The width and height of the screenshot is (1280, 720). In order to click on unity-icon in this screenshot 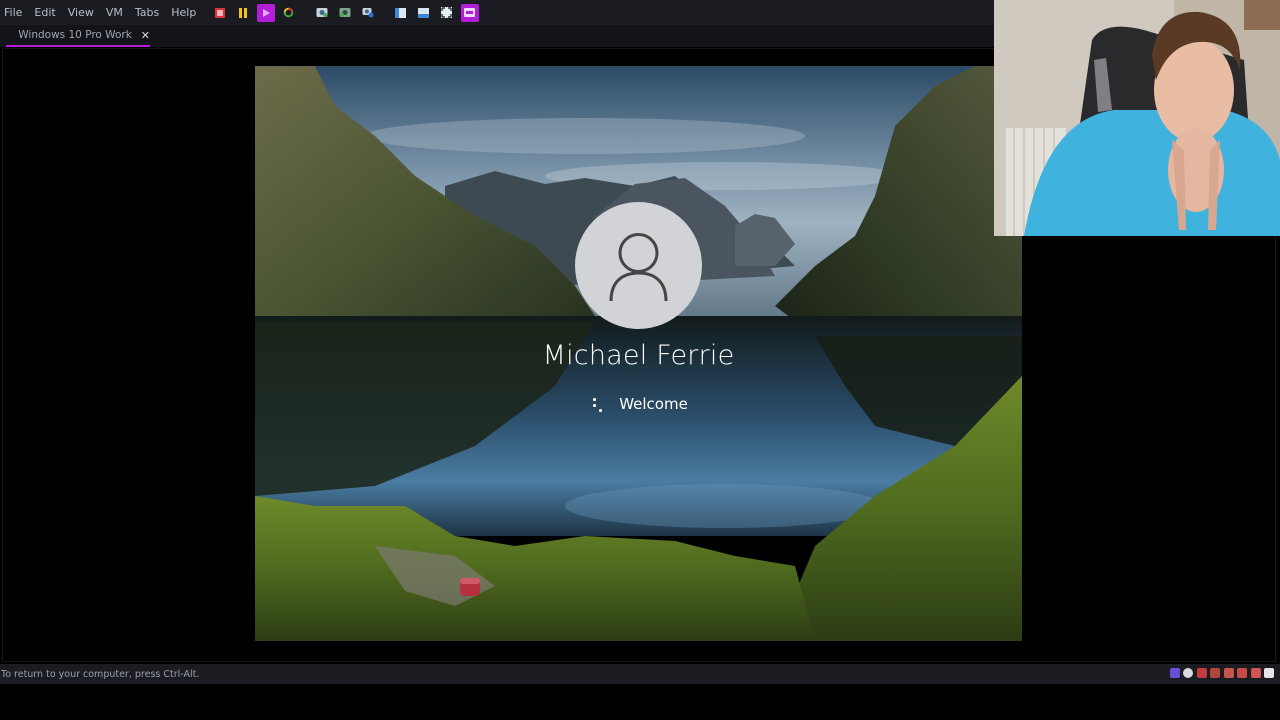, I will do `click(470, 12)`.